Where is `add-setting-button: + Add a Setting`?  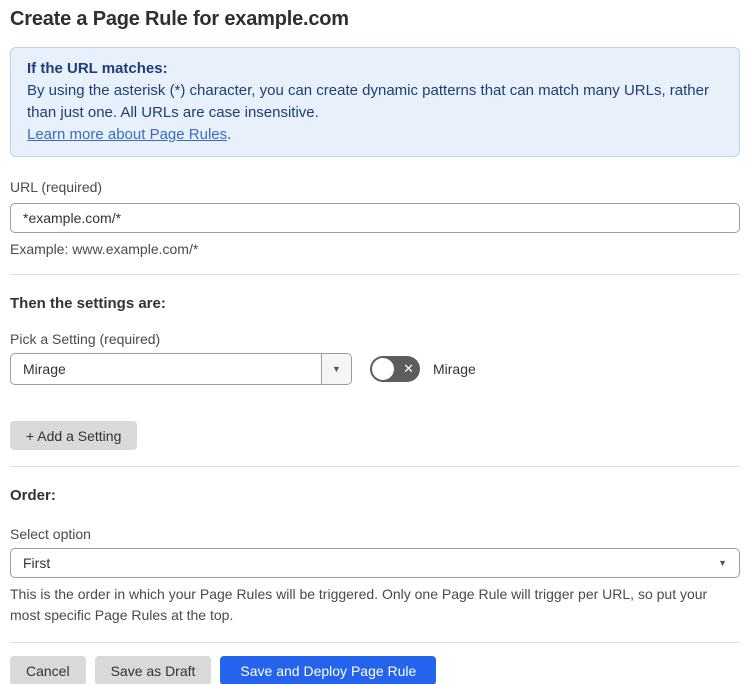
add-setting-button: + Add a Setting is located at coordinates (74, 435).